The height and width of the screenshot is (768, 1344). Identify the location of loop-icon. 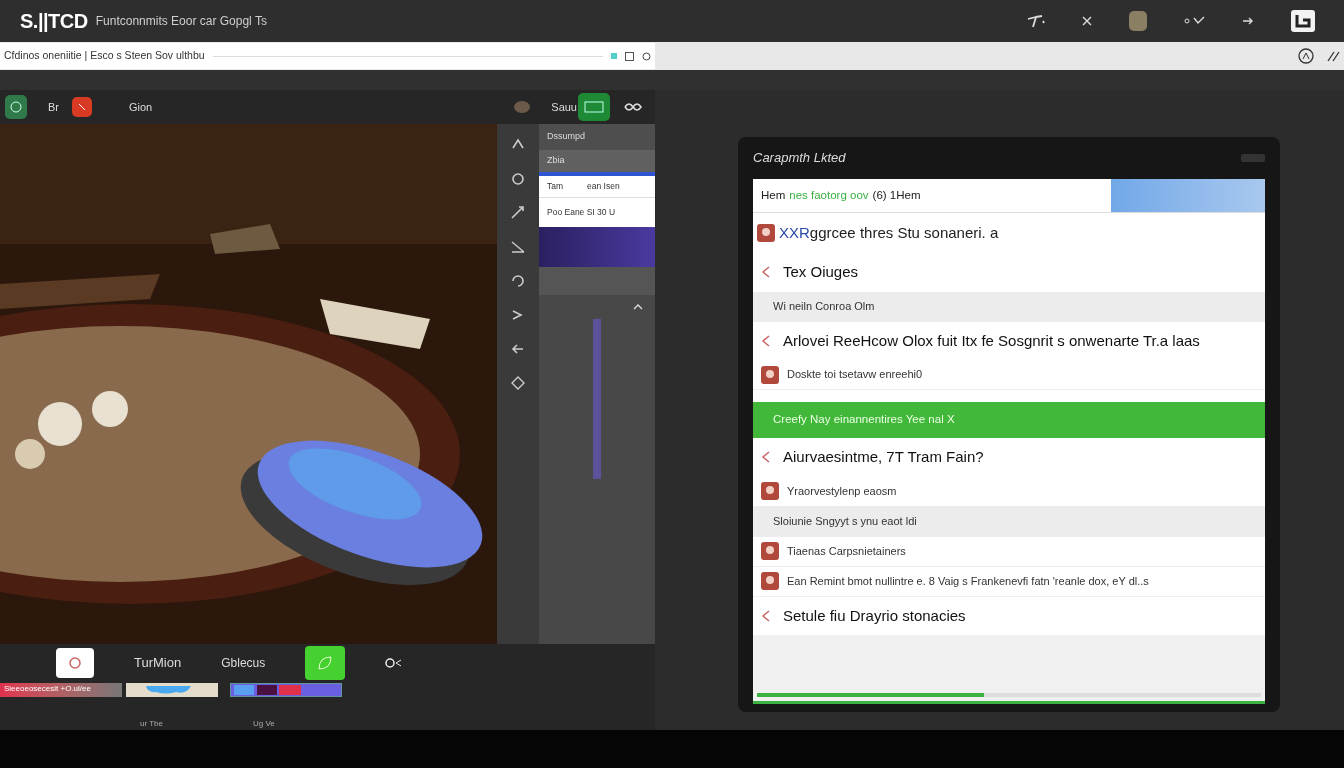
(633, 107).